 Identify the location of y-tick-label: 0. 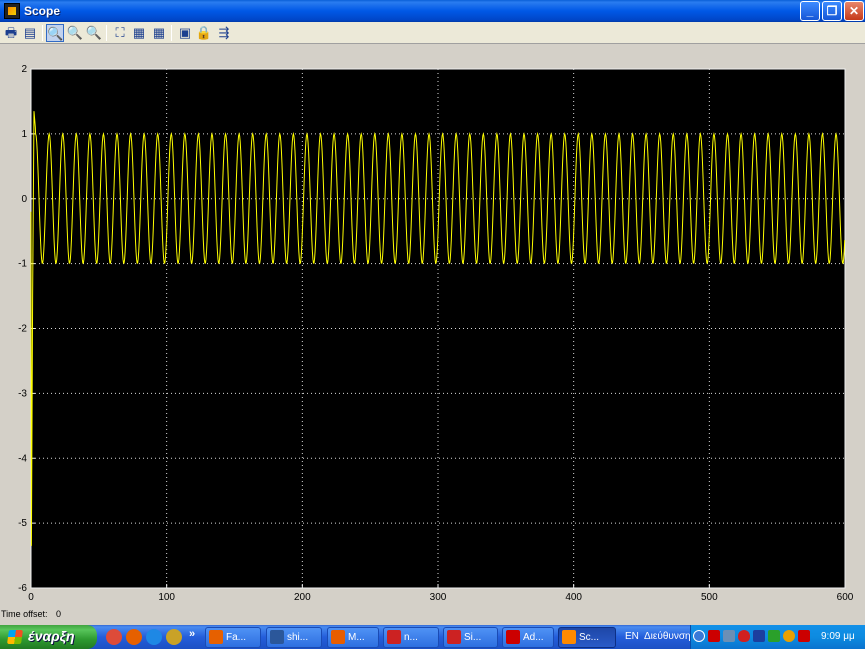
(24, 199).